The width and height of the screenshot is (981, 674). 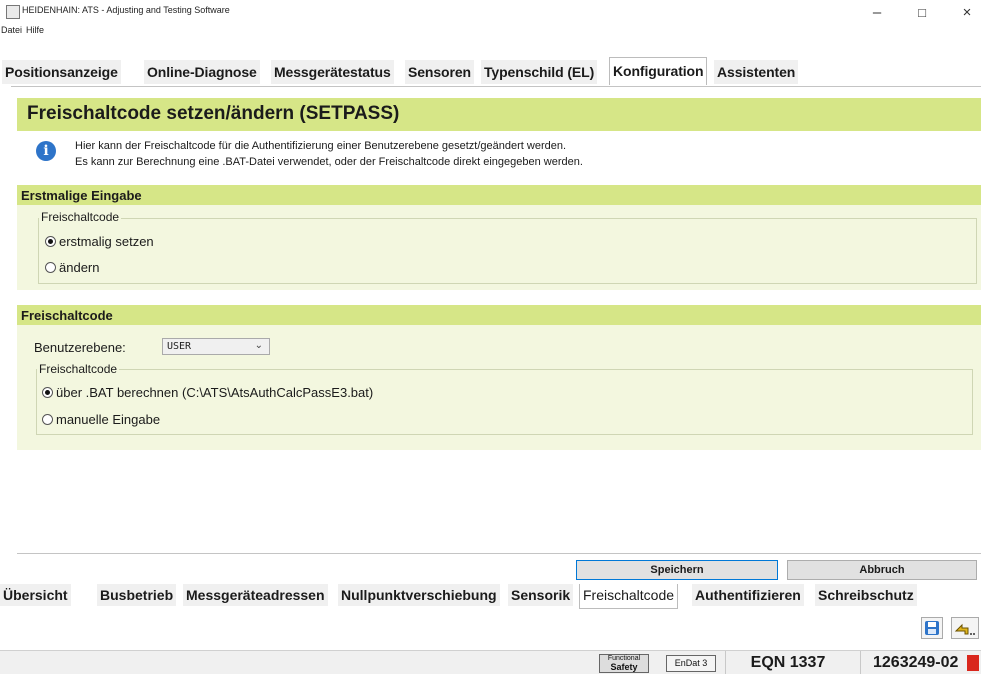 What do you see at coordinates (877, 13) in the screenshot?
I see `minimize-button: –` at bounding box center [877, 13].